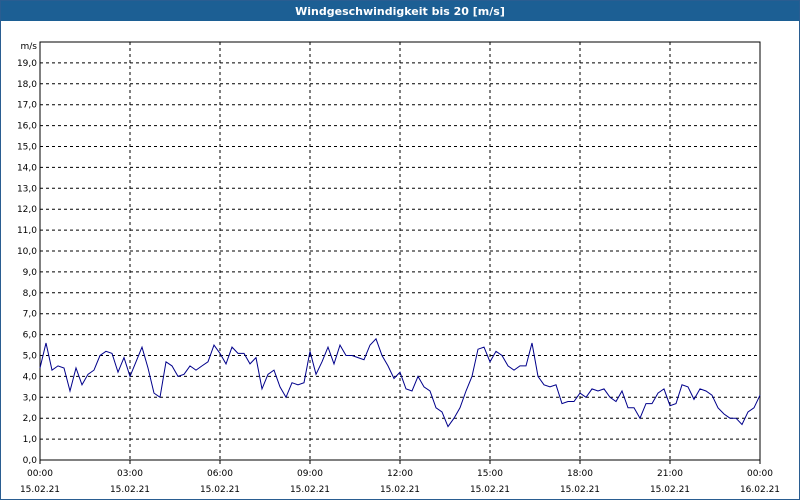 The height and width of the screenshot is (500, 800). I want to click on y-tick-label: 18,0, so click(27, 85).